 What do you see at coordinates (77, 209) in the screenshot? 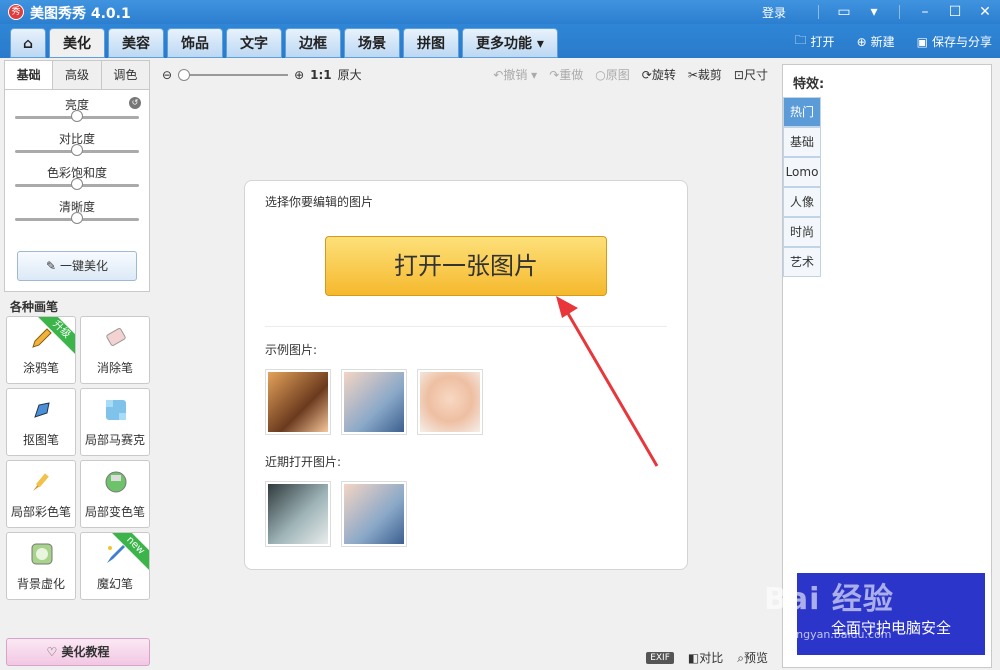
I see `sharpness-slider: 清晰度` at bounding box center [77, 209].